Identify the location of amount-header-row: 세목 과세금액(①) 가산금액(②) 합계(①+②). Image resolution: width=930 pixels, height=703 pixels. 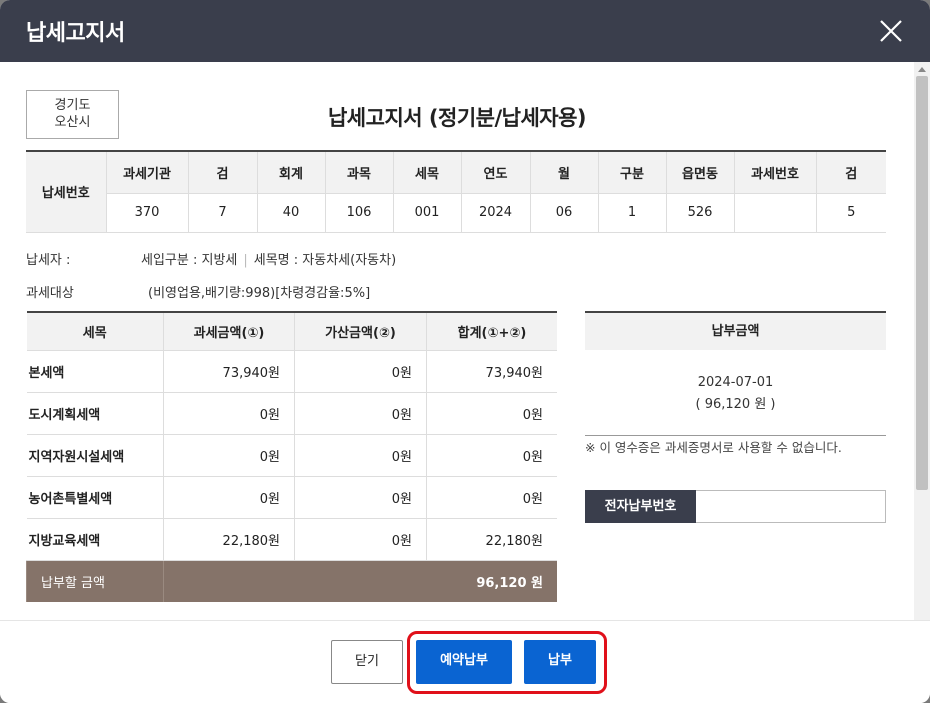
(291, 331).